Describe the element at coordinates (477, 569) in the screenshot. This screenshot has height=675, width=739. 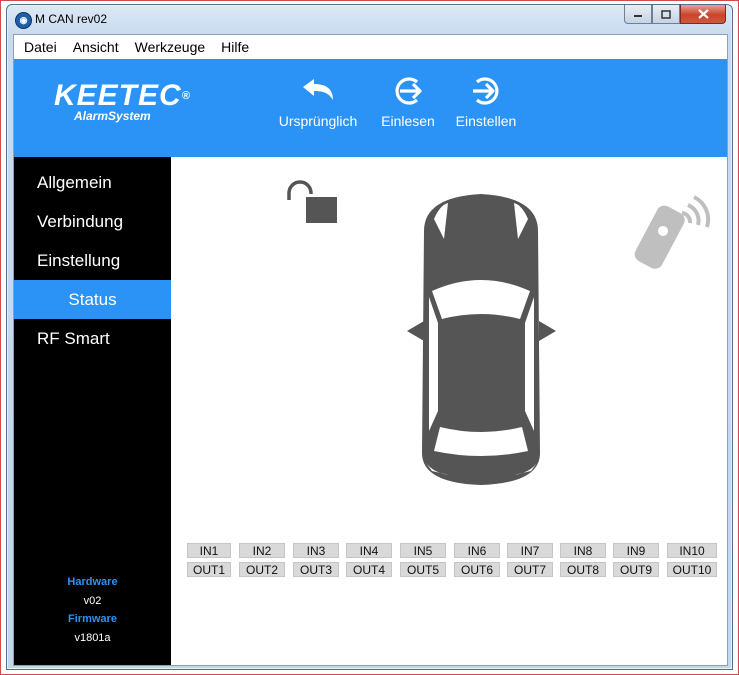
I see `output-indicator-out6: OUT6` at that location.